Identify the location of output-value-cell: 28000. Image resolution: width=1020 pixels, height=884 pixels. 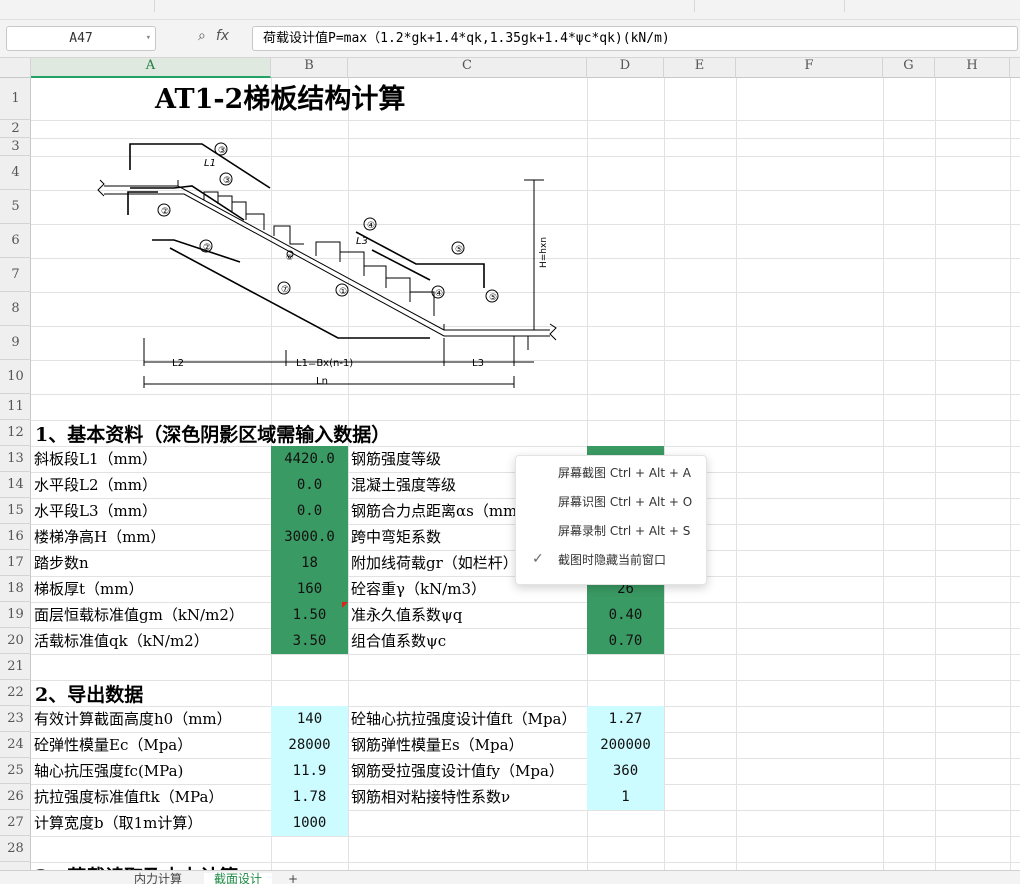
(309, 745).